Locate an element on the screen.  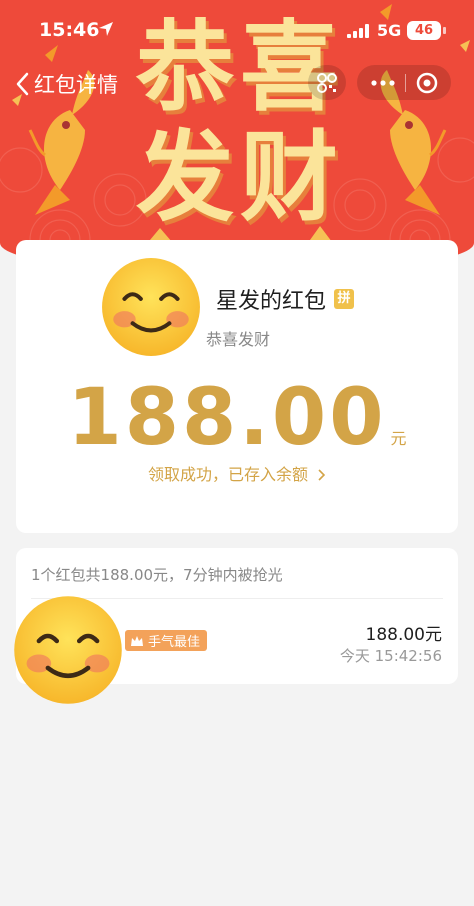
item-time: 今天 15:42:56 is located at coordinates (390, 656).